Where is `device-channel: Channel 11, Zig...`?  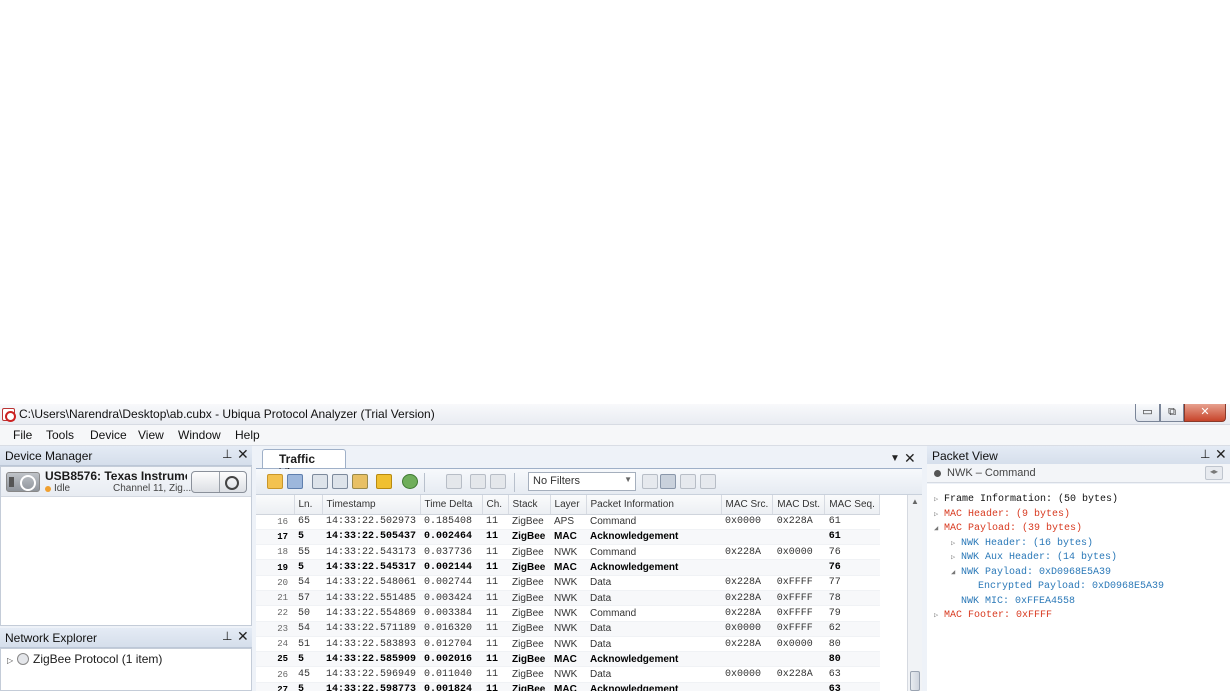 device-channel: Channel 11, Zig... is located at coordinates (152, 488).